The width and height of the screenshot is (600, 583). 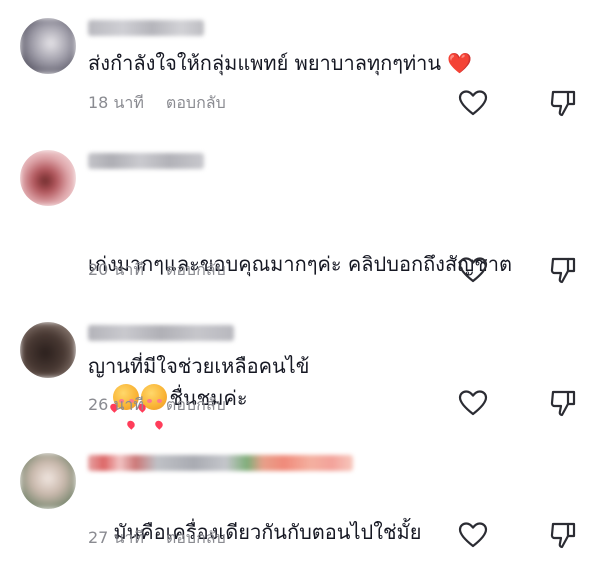 What do you see at coordinates (265, 63) in the screenshot?
I see `comment-text-body: ส่งกำลังใจให้กลุ่มแพทย์ พยาบาลทุกๆท่าน` at bounding box center [265, 63].